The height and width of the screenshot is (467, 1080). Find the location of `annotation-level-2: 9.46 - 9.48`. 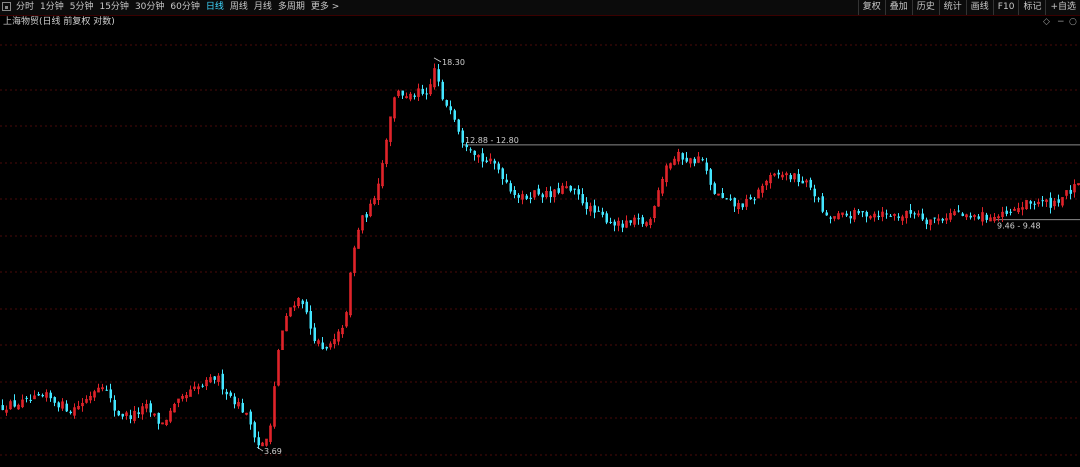

annotation-level-2: 9.46 - 9.48 is located at coordinates (1019, 226).